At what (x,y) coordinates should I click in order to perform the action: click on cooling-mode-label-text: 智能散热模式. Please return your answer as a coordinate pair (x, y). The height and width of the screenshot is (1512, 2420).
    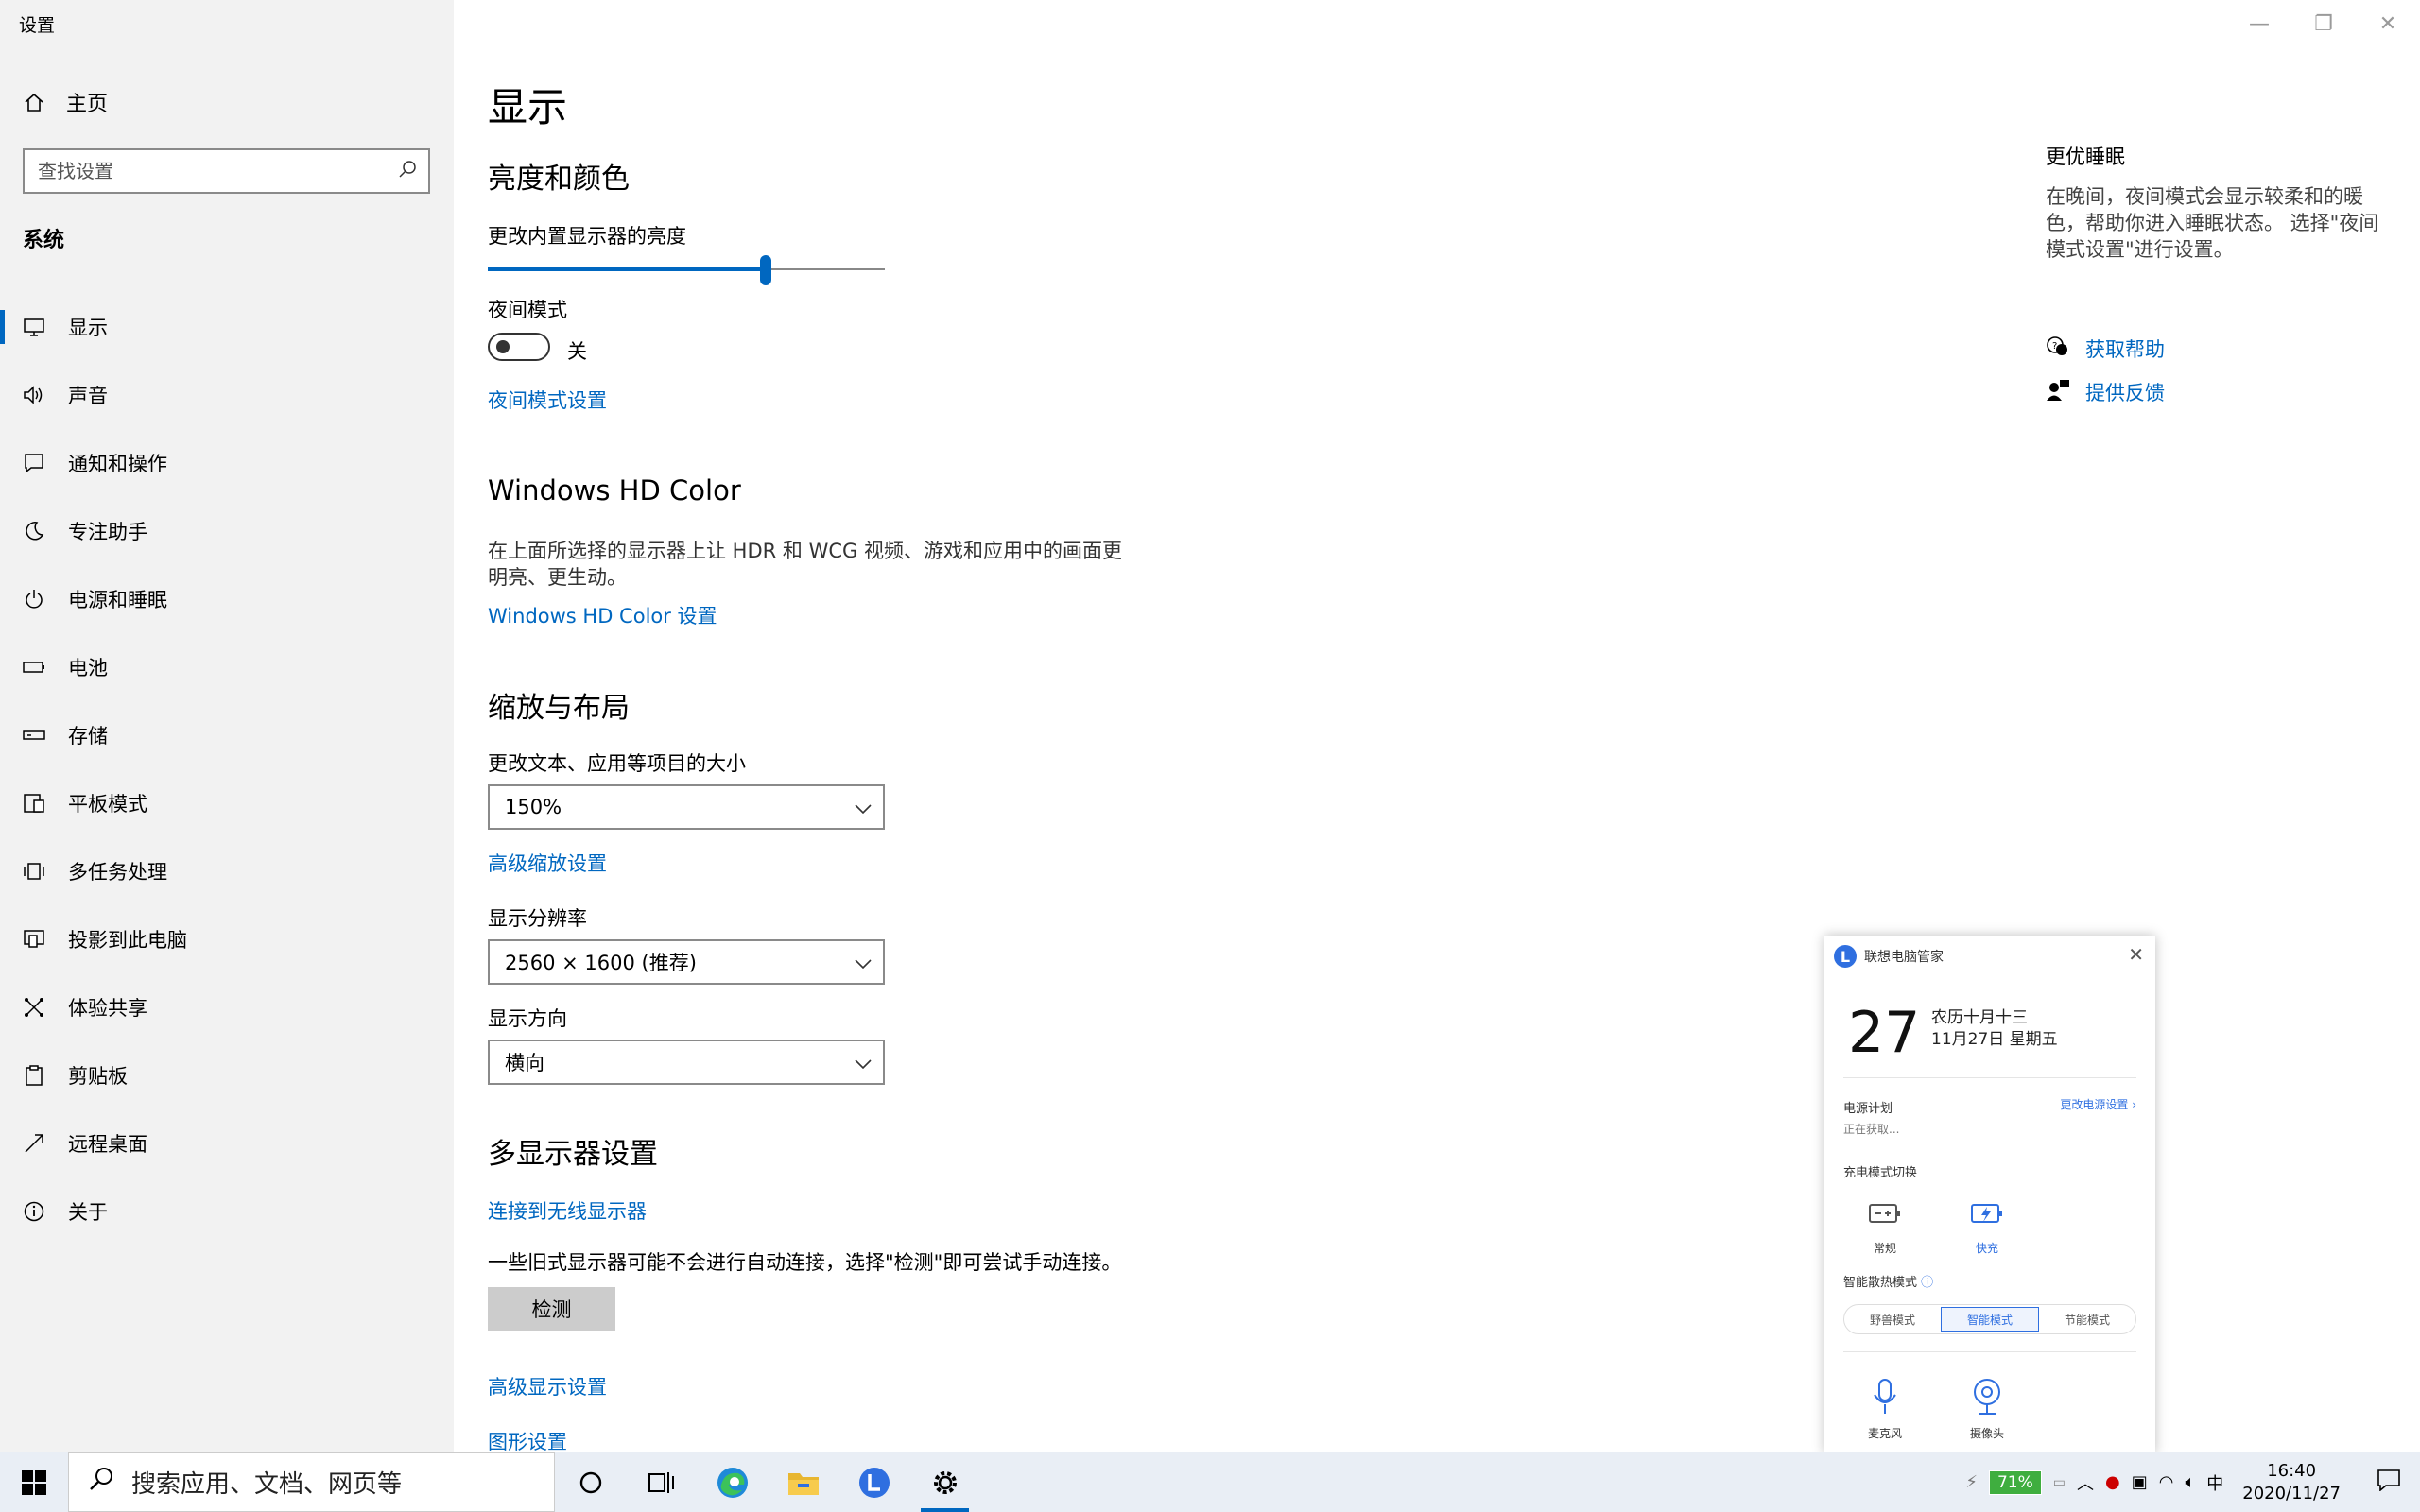
    Looking at the image, I should click on (1880, 1283).